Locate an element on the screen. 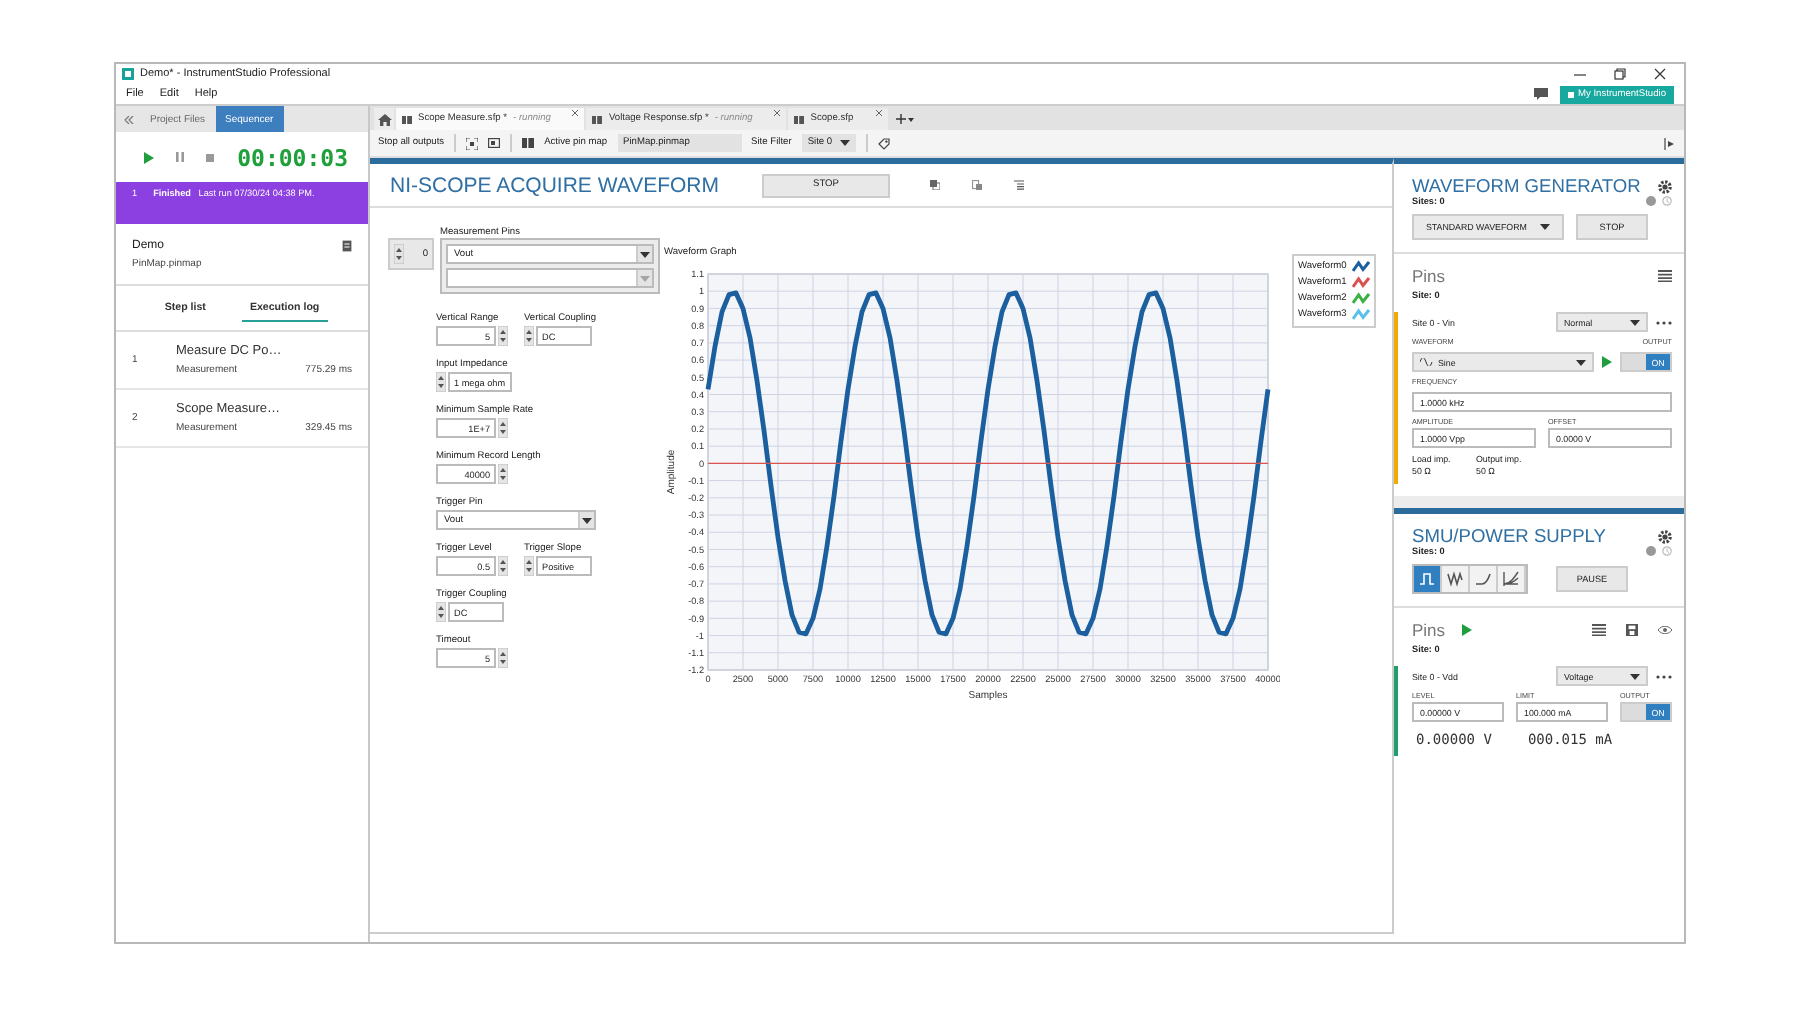 The image size is (1800, 1012). panel-title: WAVEFORM GENERATOR is located at coordinates (1526, 186).